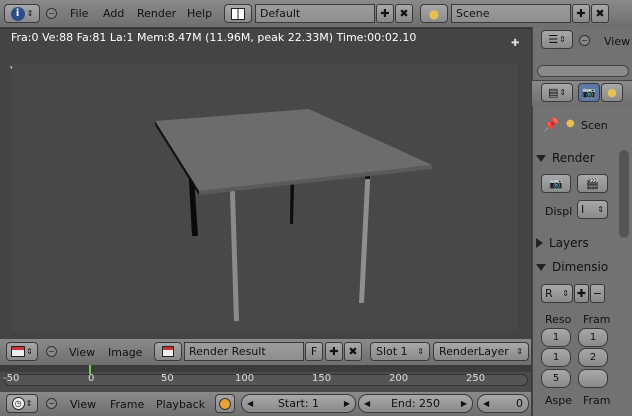  What do you see at coordinates (113, 13) in the screenshot?
I see `menu-add: Add` at bounding box center [113, 13].